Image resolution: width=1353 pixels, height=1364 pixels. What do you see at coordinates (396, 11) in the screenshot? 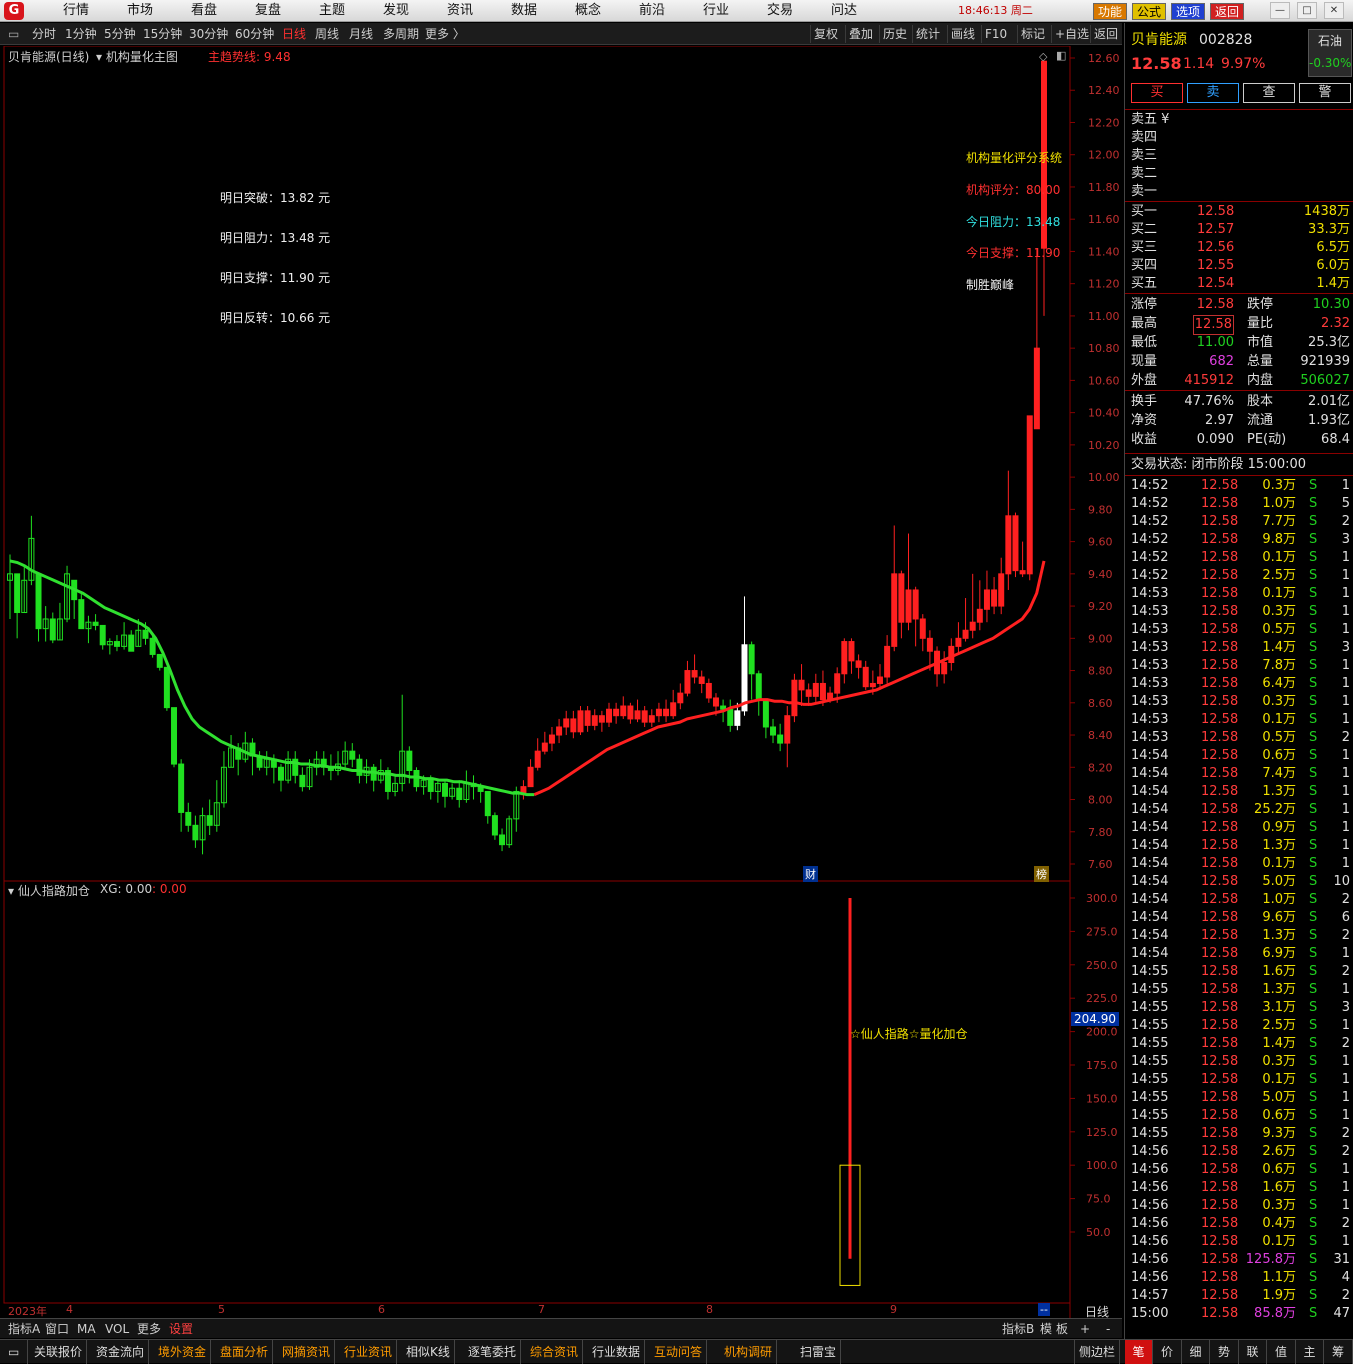
I see `menu-item-5: 发现` at bounding box center [396, 11].